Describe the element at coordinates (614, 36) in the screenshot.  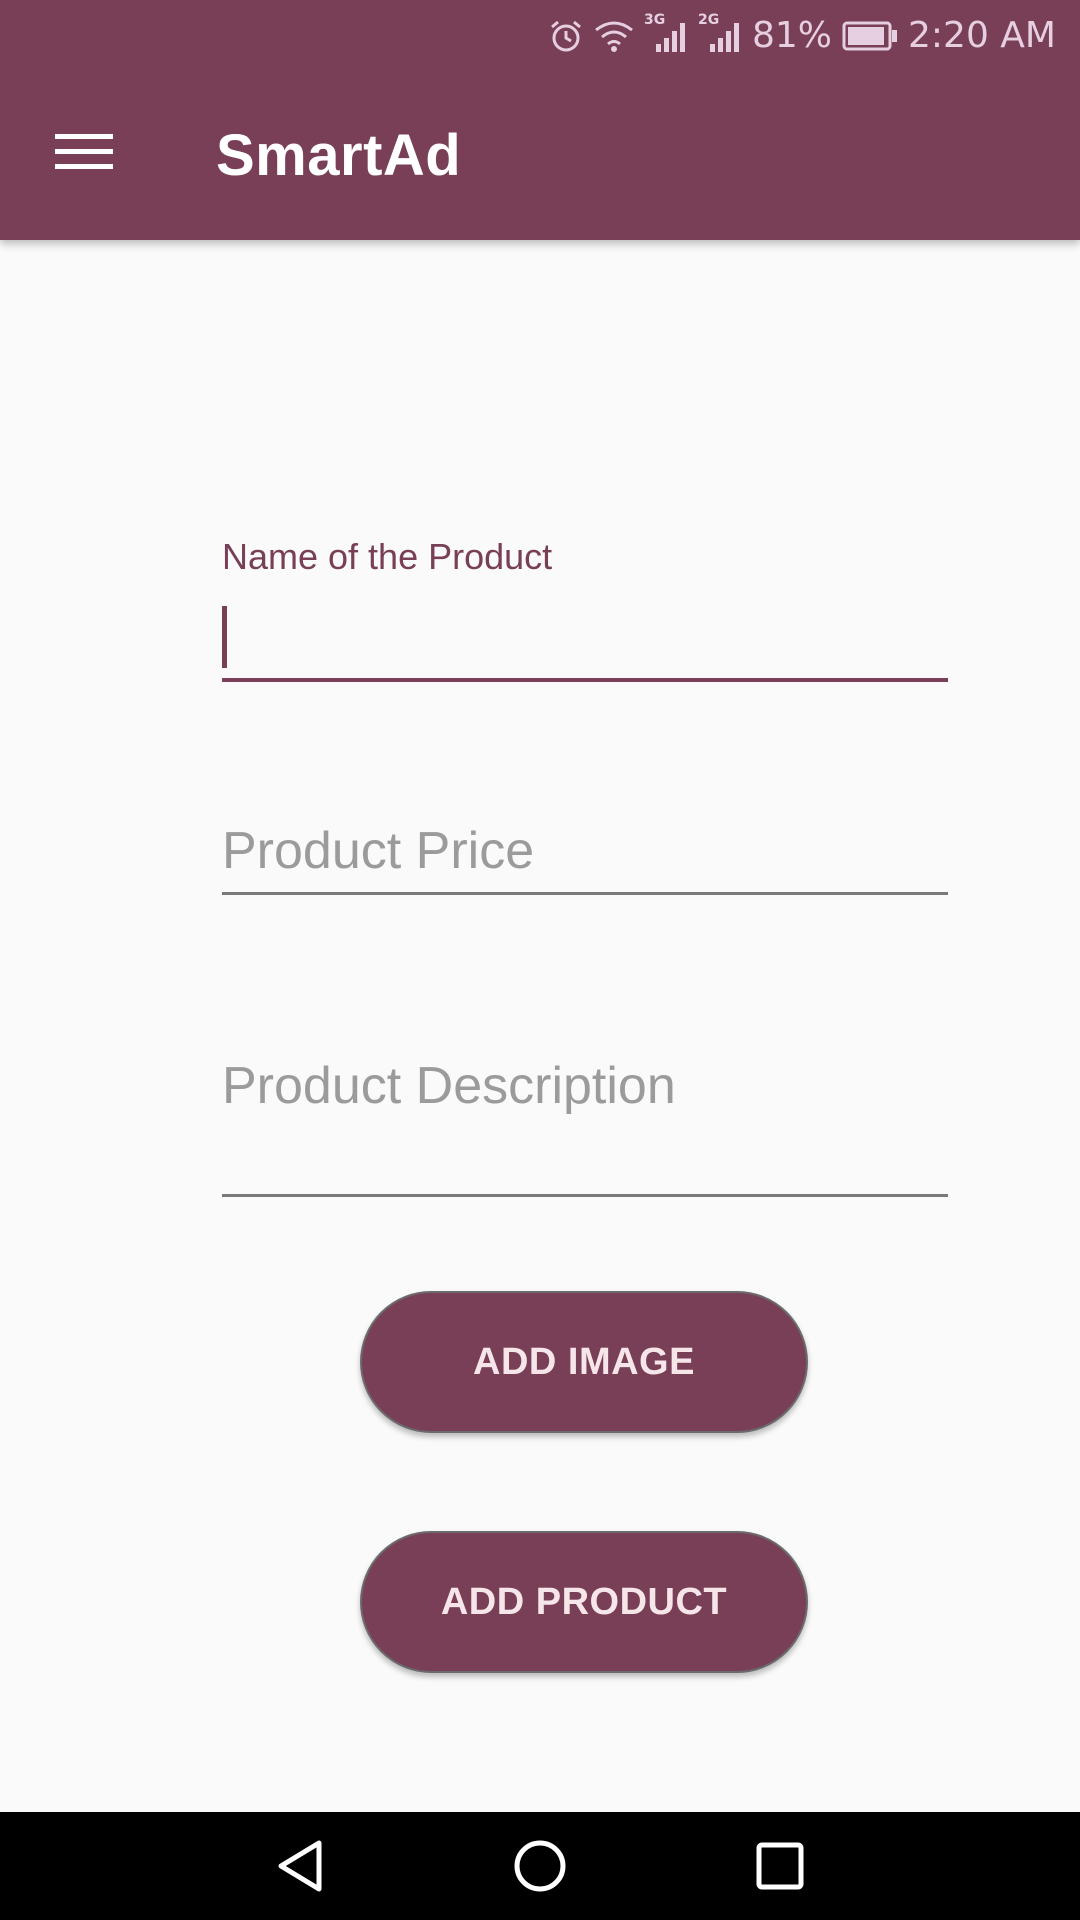
I see `wifi-icon` at that location.